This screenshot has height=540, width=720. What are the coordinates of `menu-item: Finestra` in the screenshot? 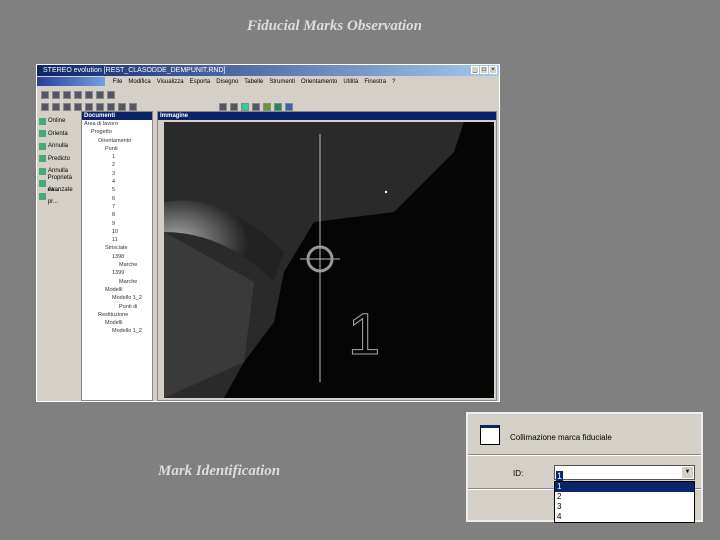 It's located at (375, 82).